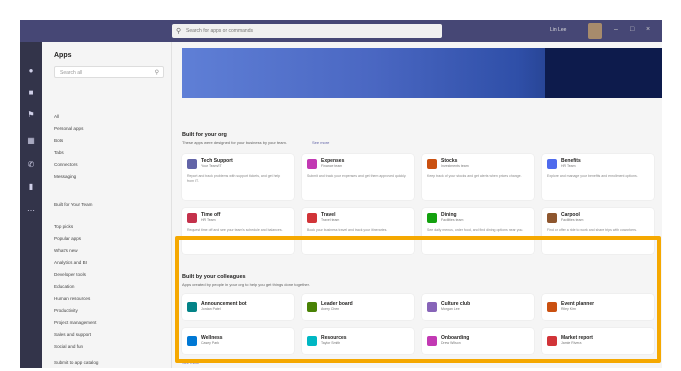  I want to click on sidebar-item-popular: Popular apps, so click(67, 238).